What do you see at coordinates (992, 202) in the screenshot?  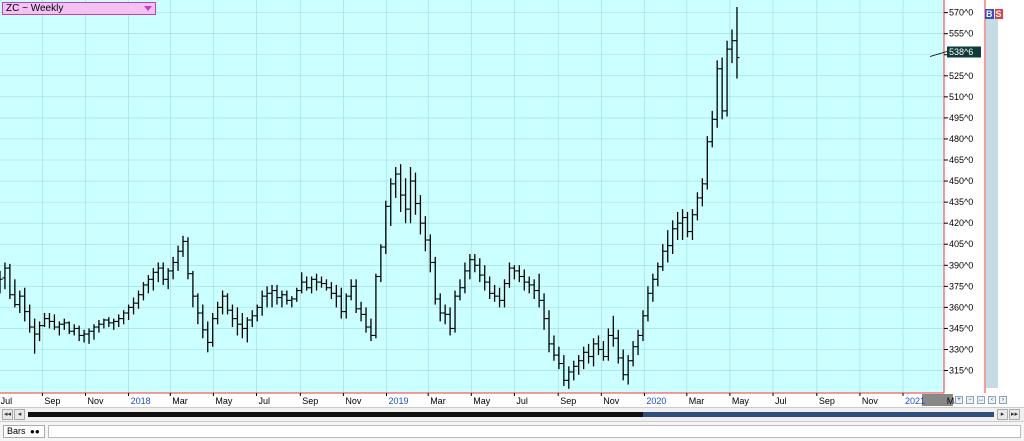 I see `price-axis-scroll` at bounding box center [992, 202].